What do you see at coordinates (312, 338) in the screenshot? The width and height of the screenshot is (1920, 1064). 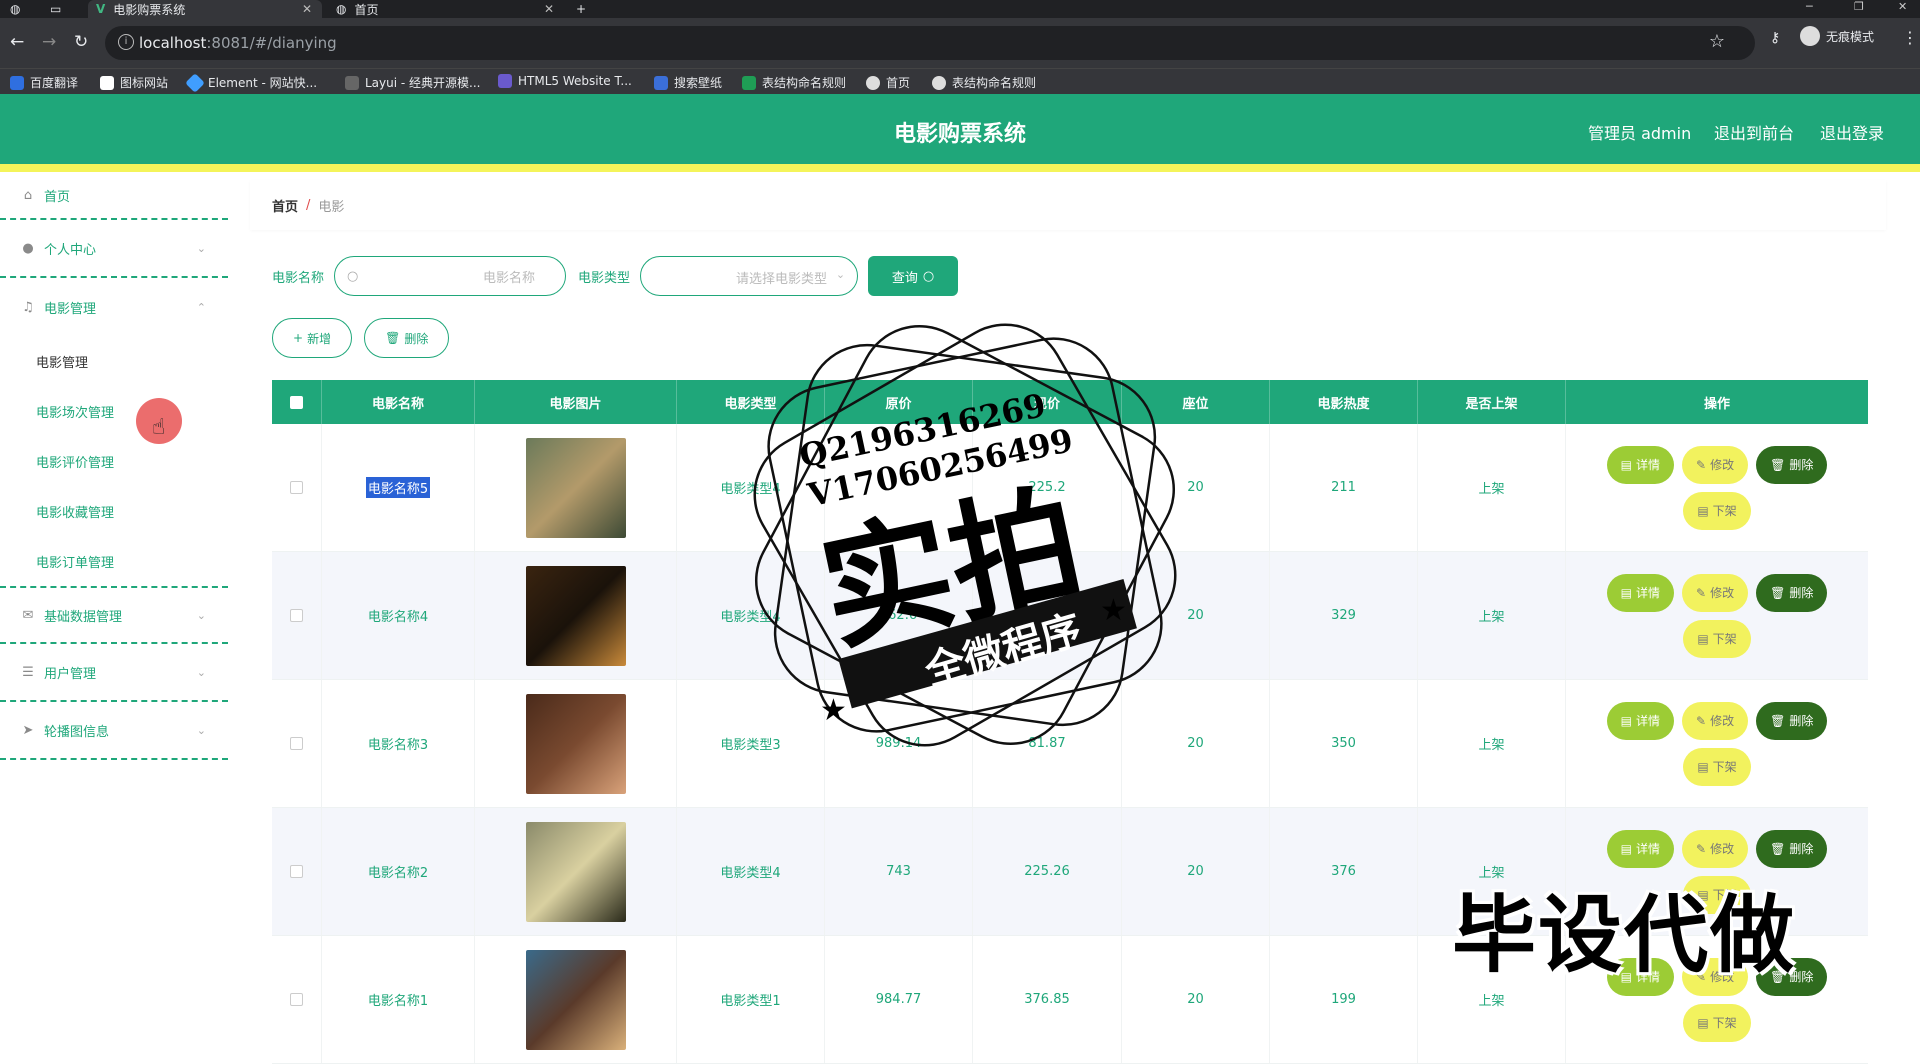 I see `add-button: + 新增` at bounding box center [312, 338].